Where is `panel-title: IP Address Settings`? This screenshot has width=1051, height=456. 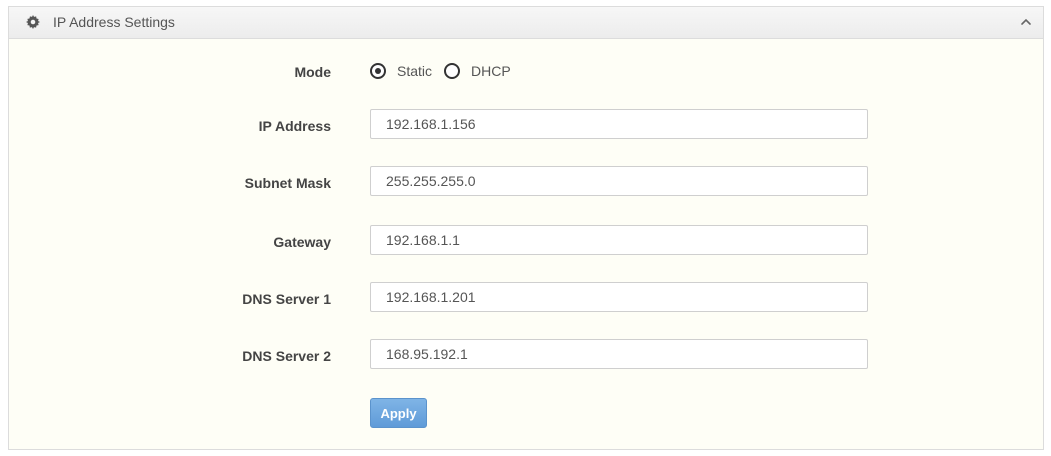 panel-title: IP Address Settings is located at coordinates (114, 22).